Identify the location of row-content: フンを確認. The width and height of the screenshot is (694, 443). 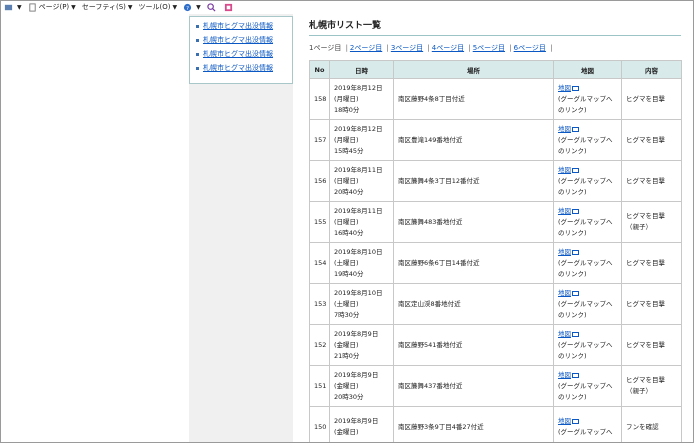
(651, 424).